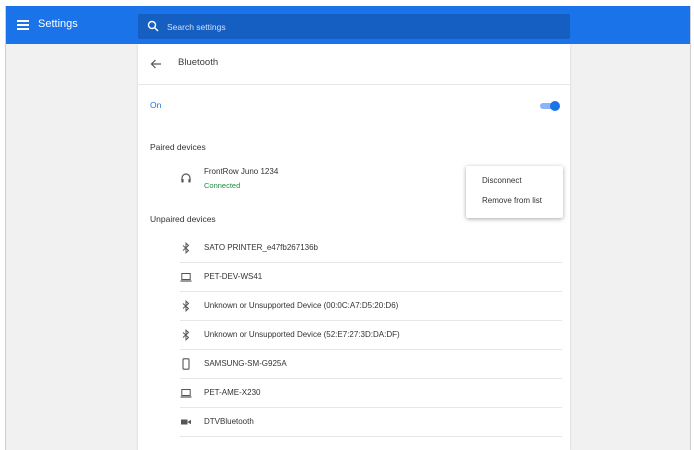  What do you see at coordinates (58, 24) in the screenshot?
I see `app-title: Settings` at bounding box center [58, 24].